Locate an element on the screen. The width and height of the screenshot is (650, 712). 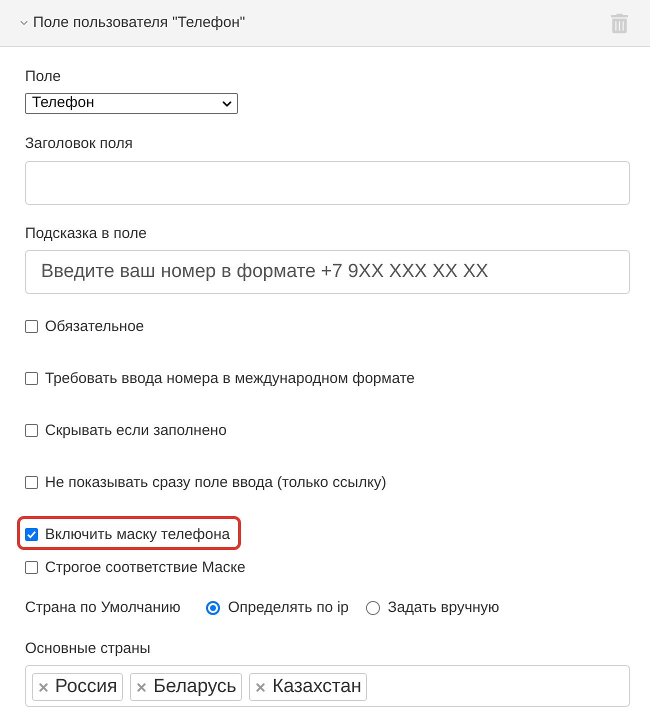
country-tag: Россия is located at coordinates (78, 687).